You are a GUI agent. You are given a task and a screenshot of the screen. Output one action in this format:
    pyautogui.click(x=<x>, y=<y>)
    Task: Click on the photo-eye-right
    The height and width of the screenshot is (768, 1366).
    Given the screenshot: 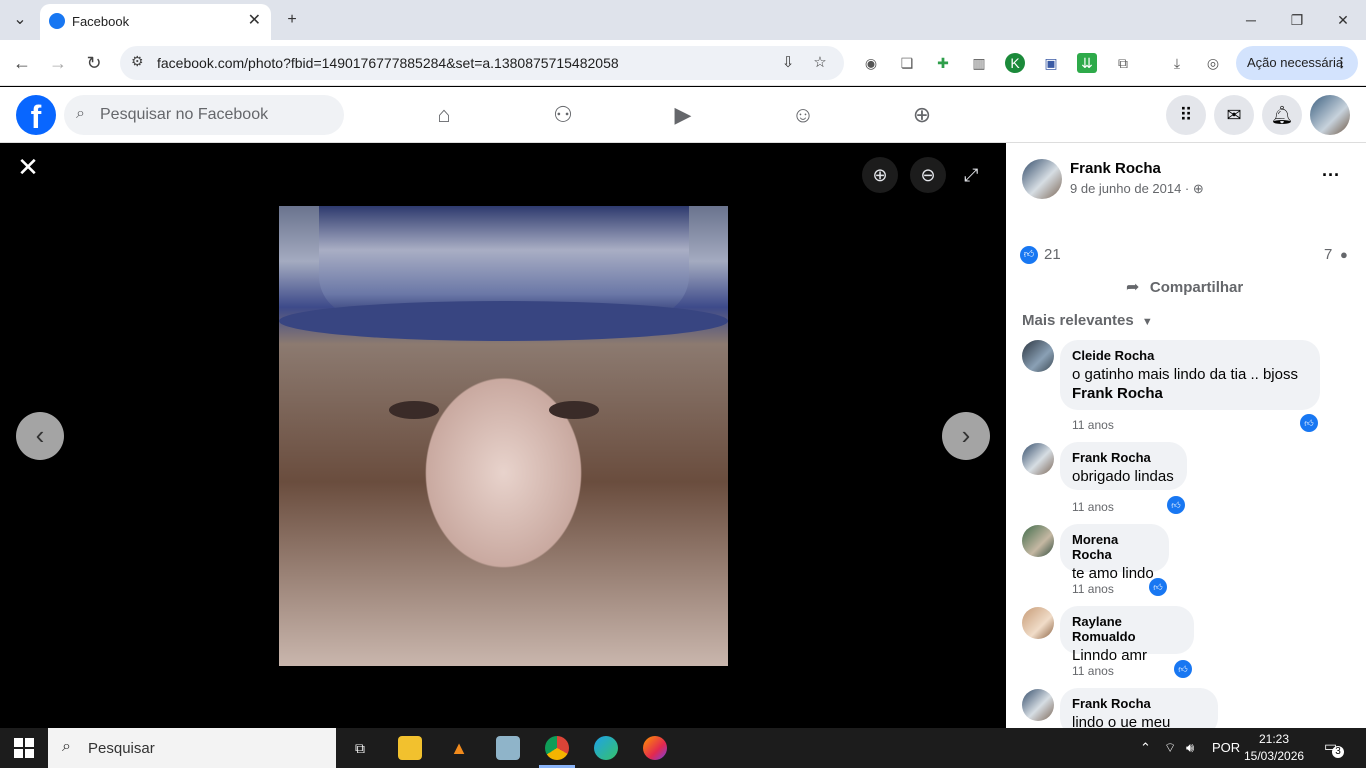 What is the action you would take?
    pyautogui.click(x=574, y=410)
    